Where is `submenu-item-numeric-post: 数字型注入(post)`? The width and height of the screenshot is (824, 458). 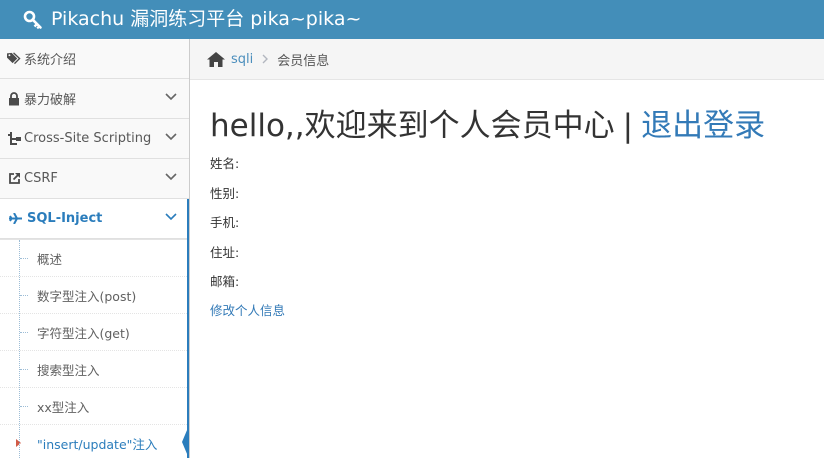
submenu-item-numeric-post: 数字型注入(post) is located at coordinates (94, 295).